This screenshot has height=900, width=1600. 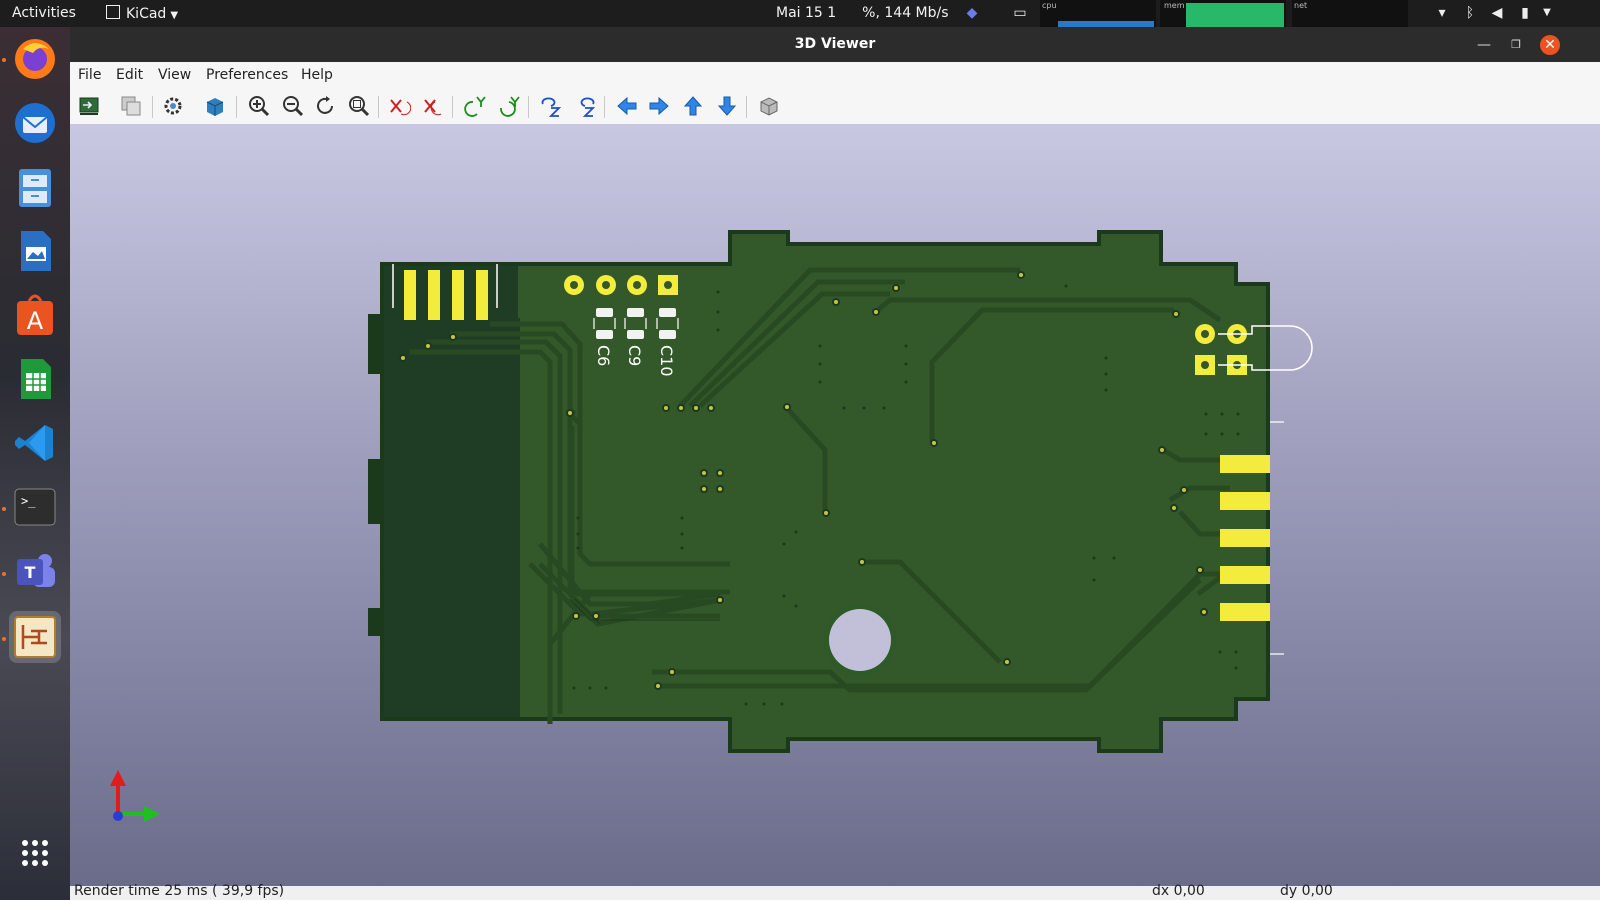 What do you see at coordinates (1350, 13) in the screenshot?
I see `net-graph: net` at bounding box center [1350, 13].